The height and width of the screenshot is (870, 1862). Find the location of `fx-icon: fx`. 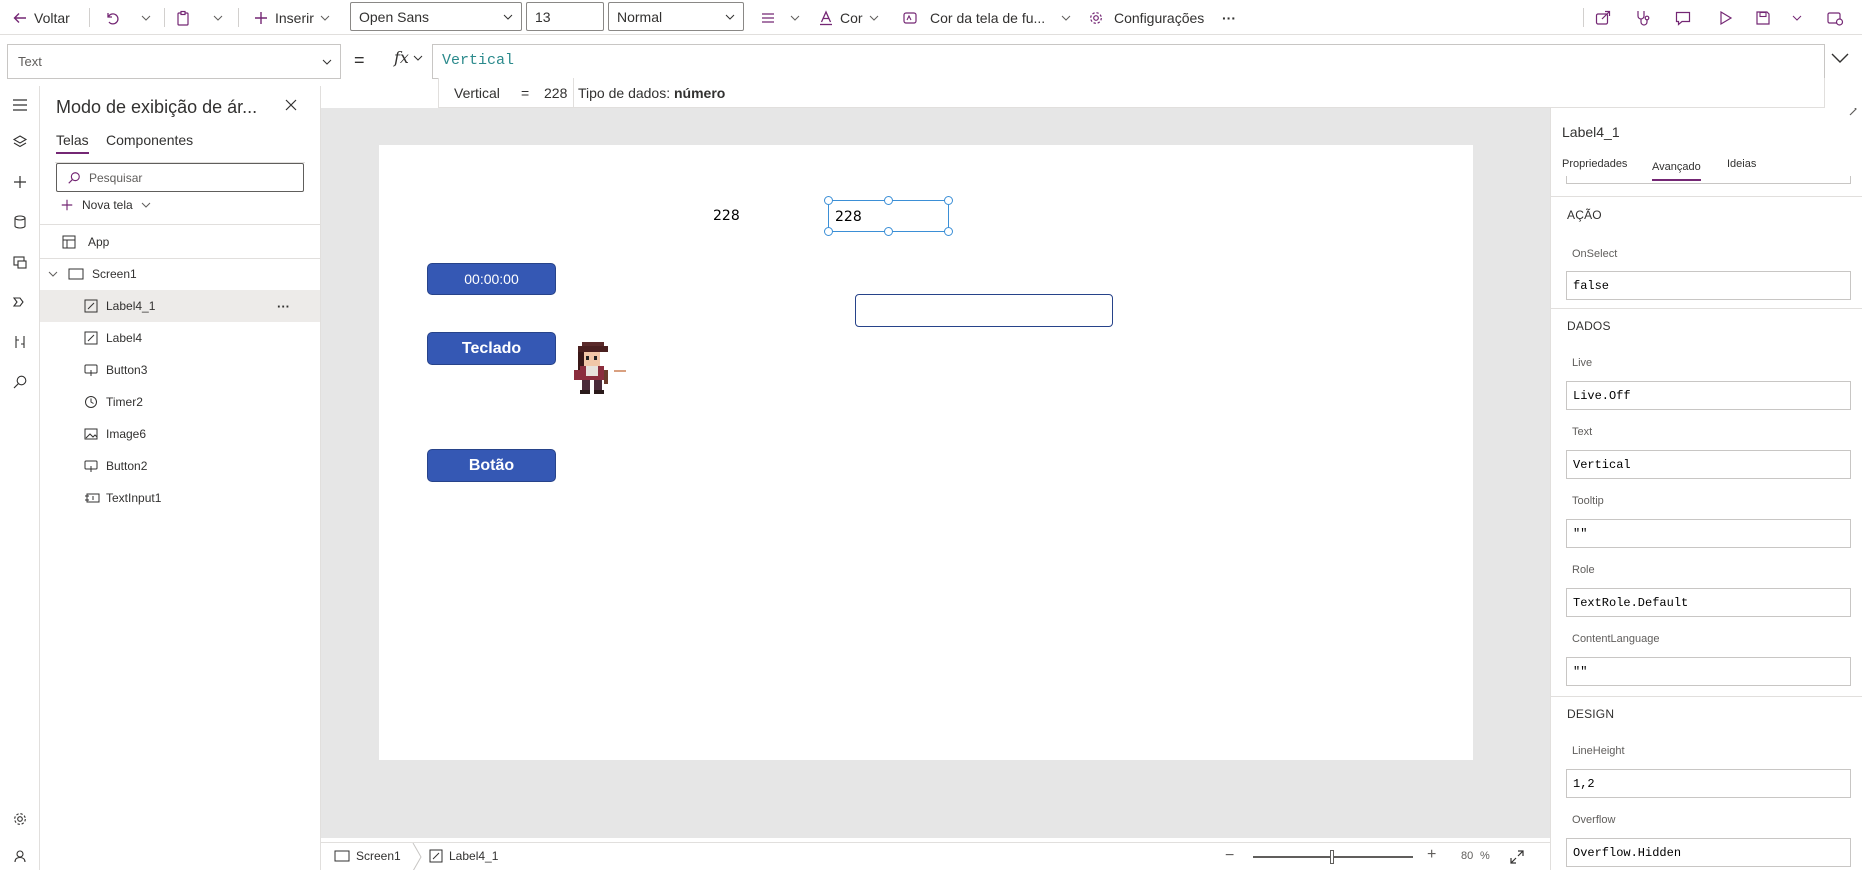

fx-icon: fx is located at coordinates (401, 57).